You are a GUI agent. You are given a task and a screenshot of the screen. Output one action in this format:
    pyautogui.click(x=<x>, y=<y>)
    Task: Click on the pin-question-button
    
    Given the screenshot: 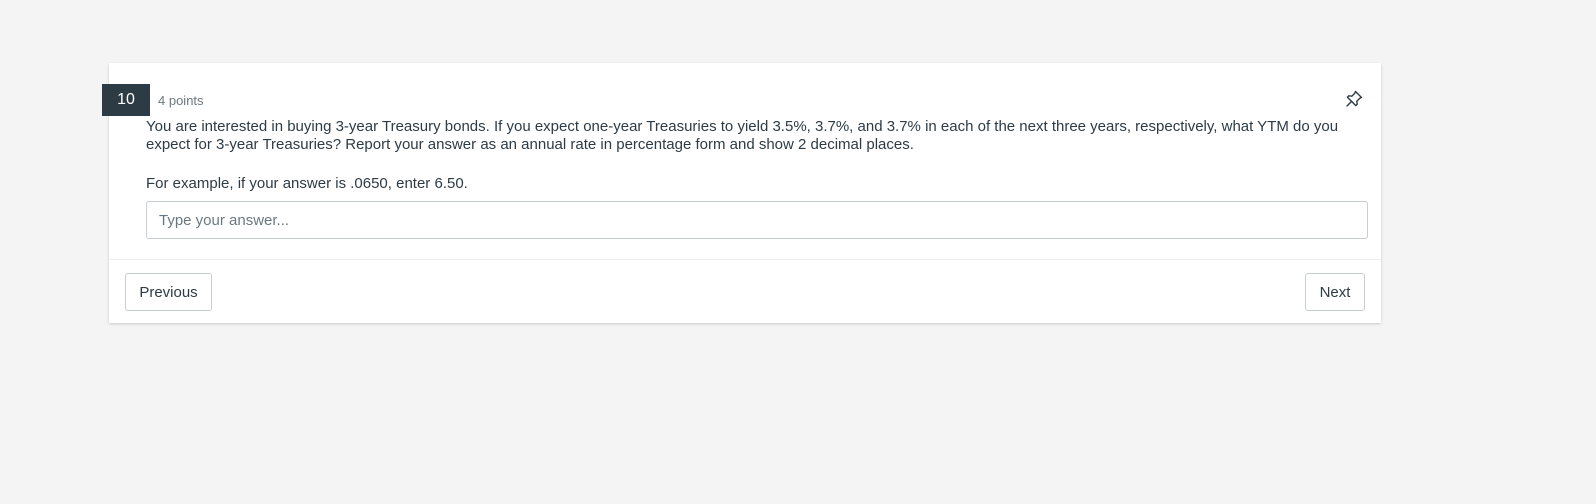 What is the action you would take?
    pyautogui.click(x=1354, y=99)
    